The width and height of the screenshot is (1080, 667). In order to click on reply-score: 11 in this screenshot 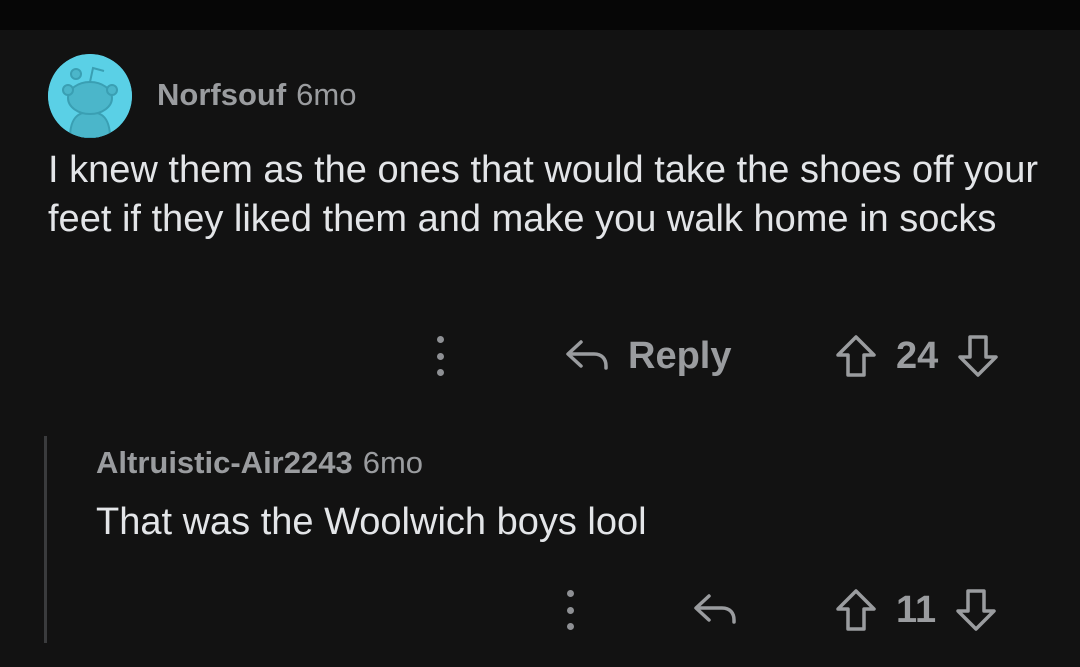, I will do `click(916, 609)`.